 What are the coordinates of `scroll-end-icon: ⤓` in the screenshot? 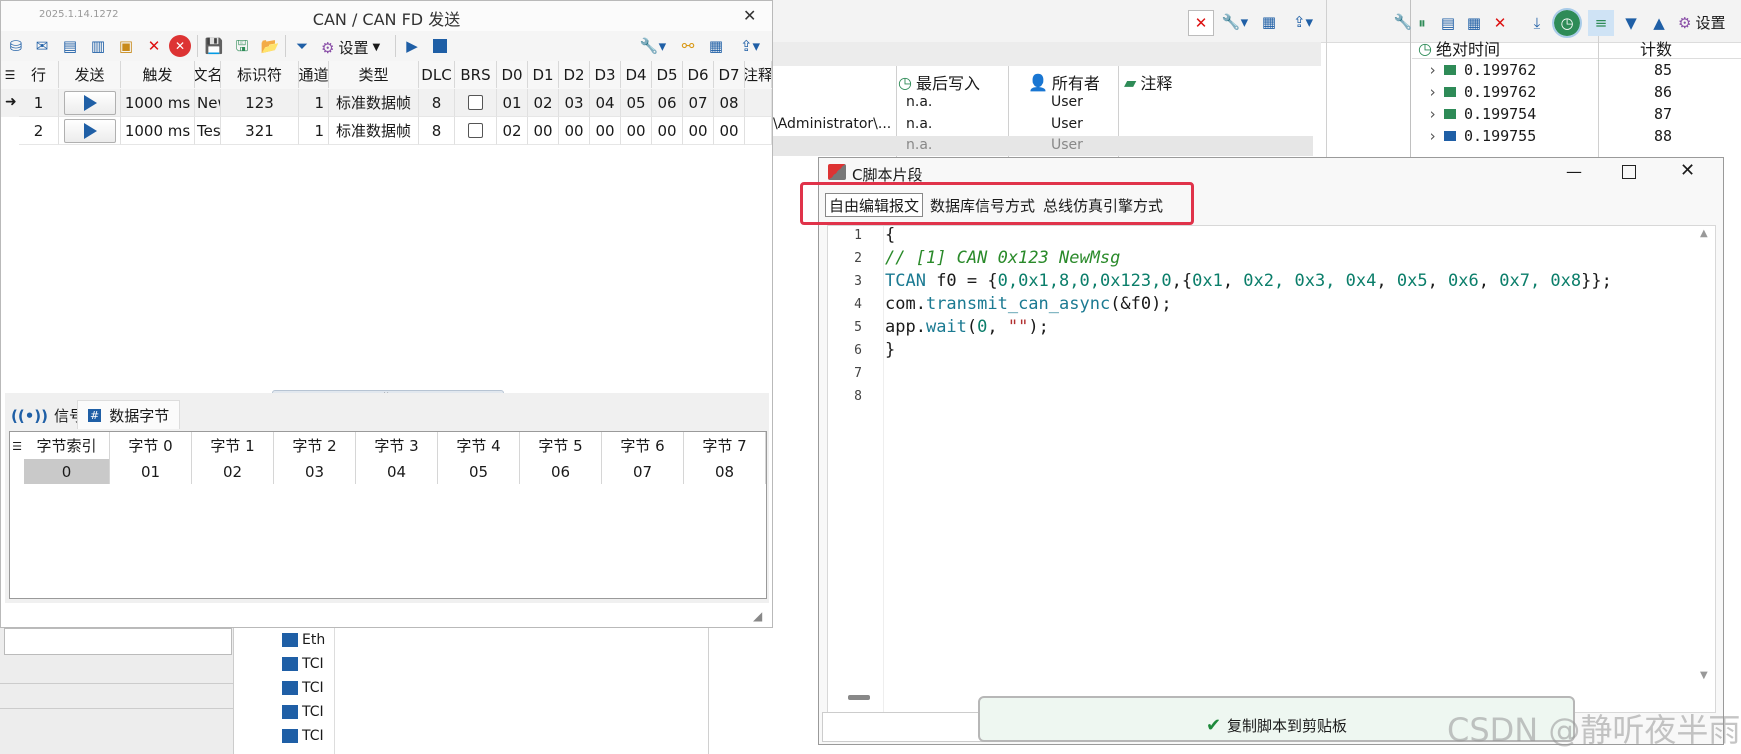 It's located at (1537, 23).